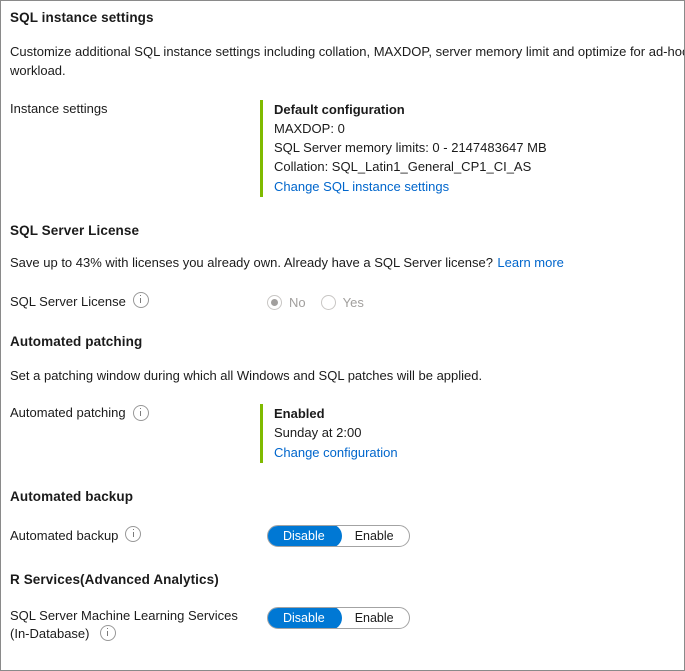 Image resolution: width=685 pixels, height=671 pixels. I want to click on r-services-toggle-enable: Enable, so click(374, 618).